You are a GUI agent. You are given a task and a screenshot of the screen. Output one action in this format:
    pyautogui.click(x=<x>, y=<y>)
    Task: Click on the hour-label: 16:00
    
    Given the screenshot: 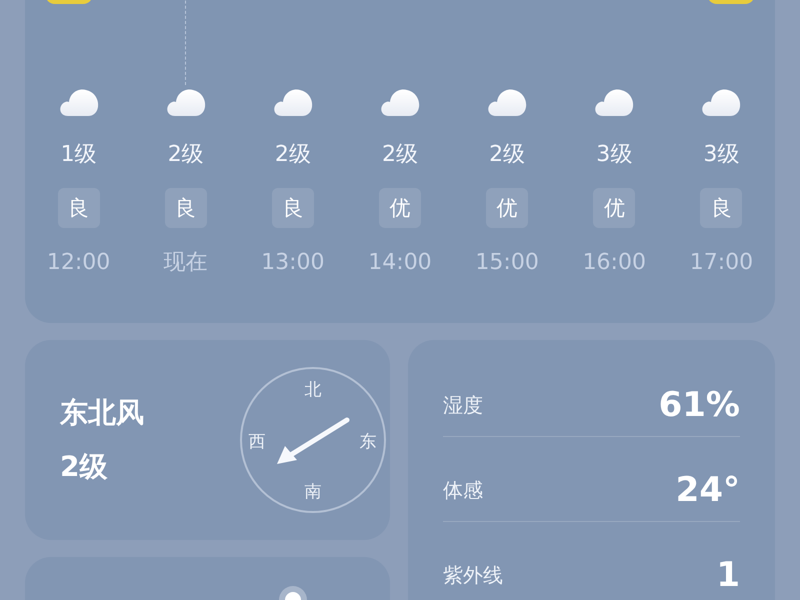 What is the action you would take?
    pyautogui.click(x=614, y=263)
    